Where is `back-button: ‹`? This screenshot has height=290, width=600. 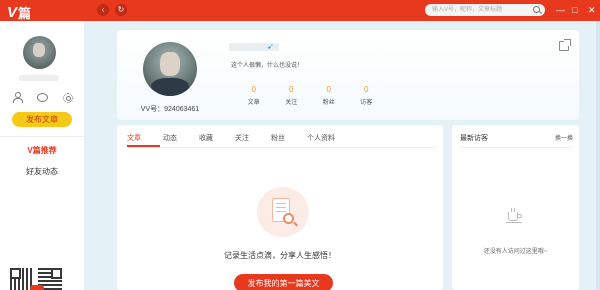 back-button: ‹ is located at coordinates (103, 10).